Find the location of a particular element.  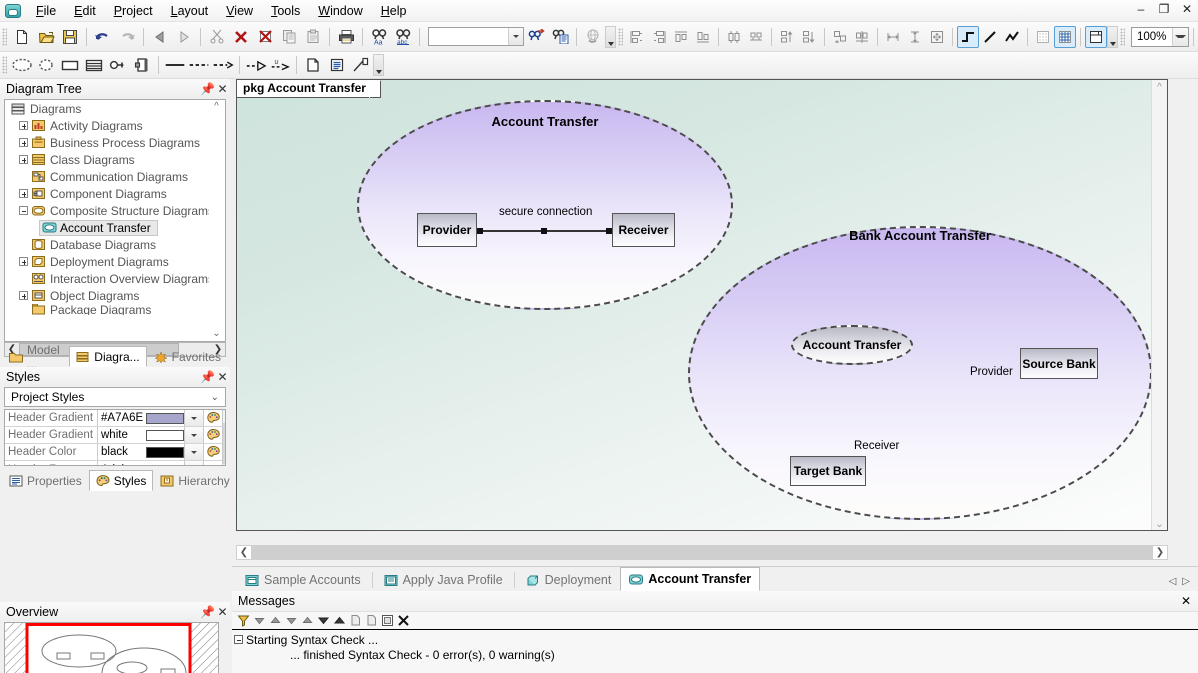

equal-width-icon is located at coordinates (893, 37).